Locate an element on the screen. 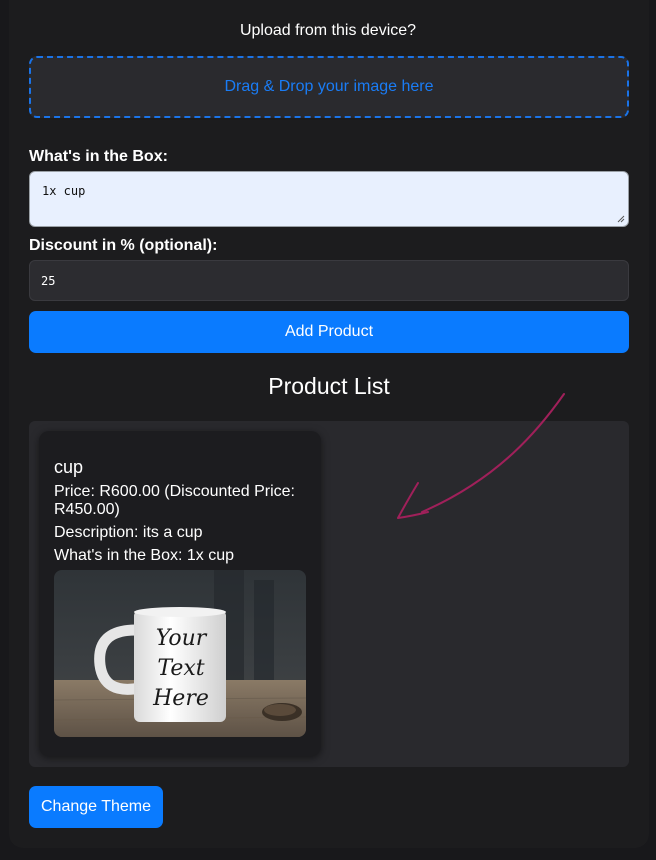 Image resolution: width=656 pixels, height=860 pixels. dropzone-text: Drag & Drop your image here is located at coordinates (329, 86).